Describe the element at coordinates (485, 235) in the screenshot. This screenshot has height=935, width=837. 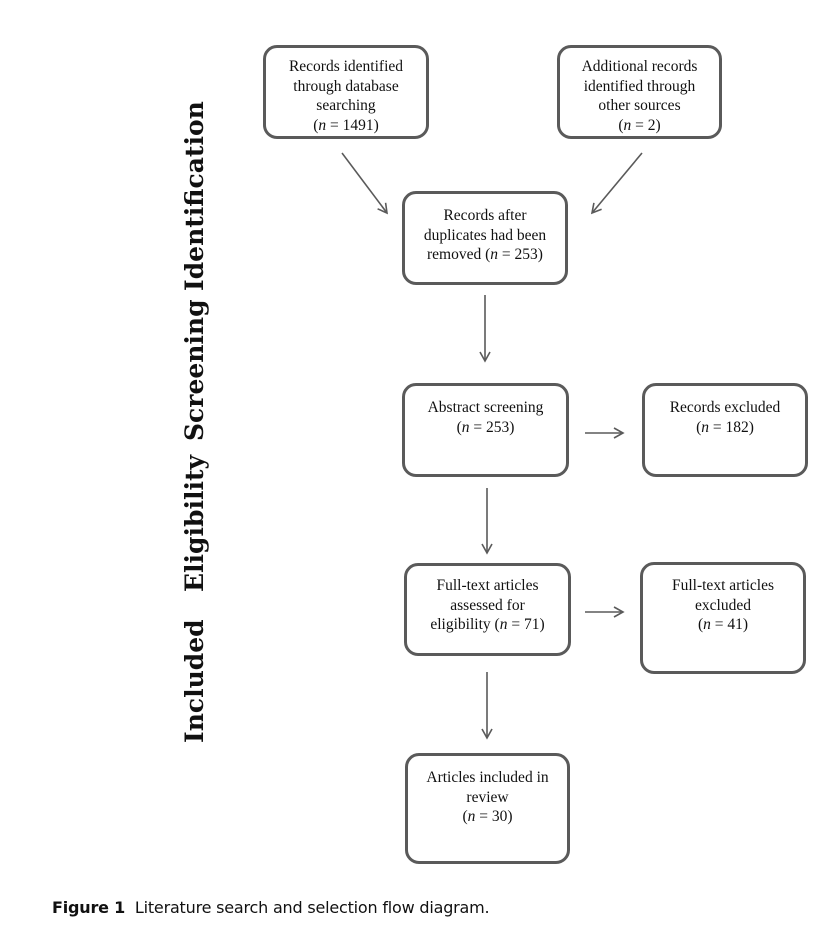
I see `box-text-line: duplicates had been` at that location.